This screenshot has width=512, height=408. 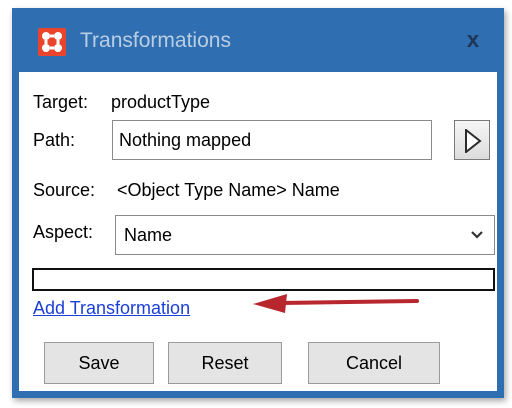 I want to click on path-label: Path:, so click(x=54, y=140).